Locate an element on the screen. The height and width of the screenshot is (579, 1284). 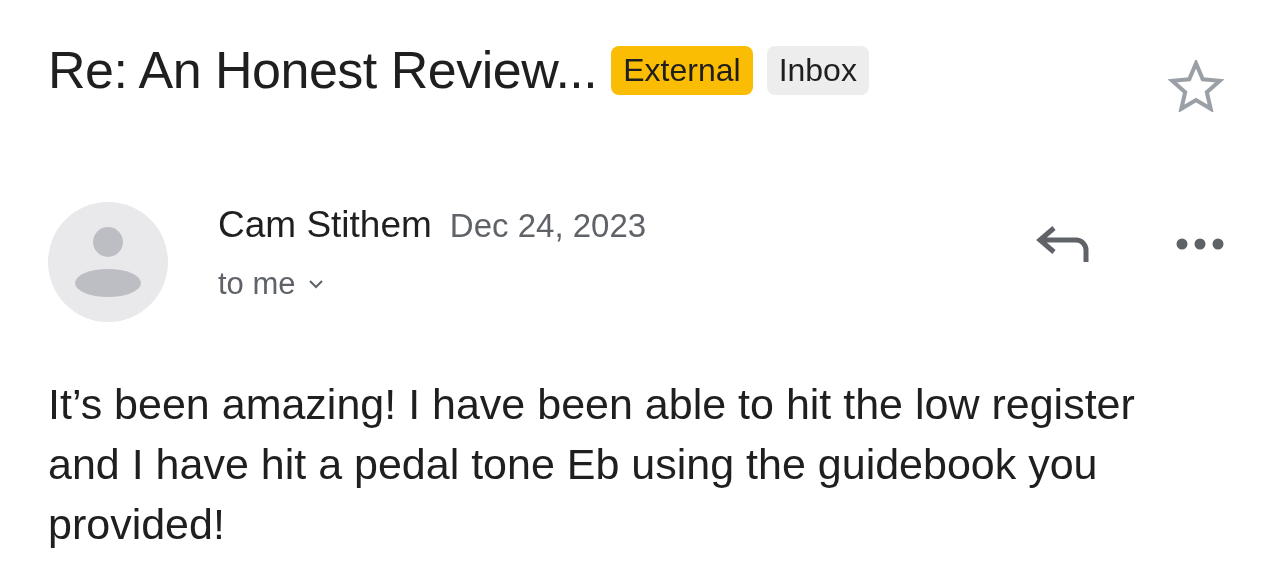
chevron-down-icon is located at coordinates (315, 284).